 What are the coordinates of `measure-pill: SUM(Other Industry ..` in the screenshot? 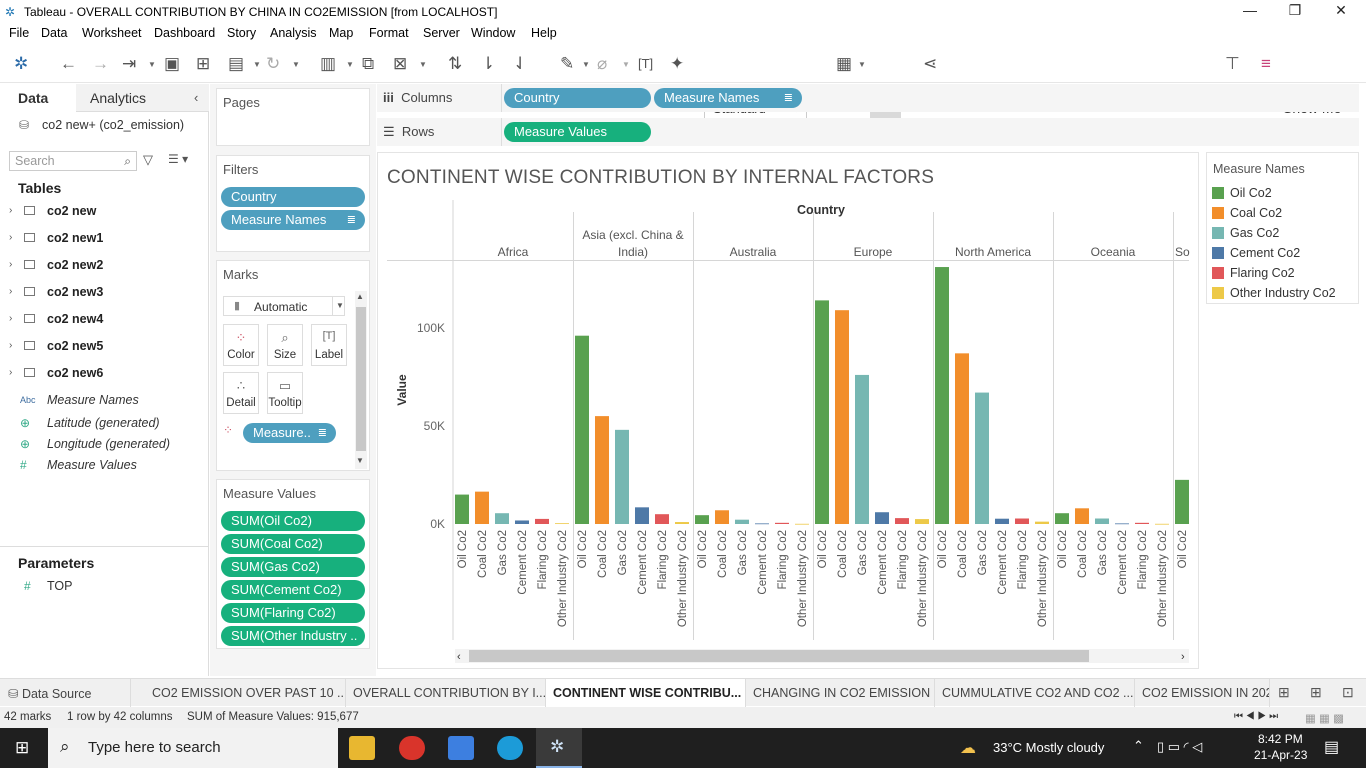 It's located at (293, 636).